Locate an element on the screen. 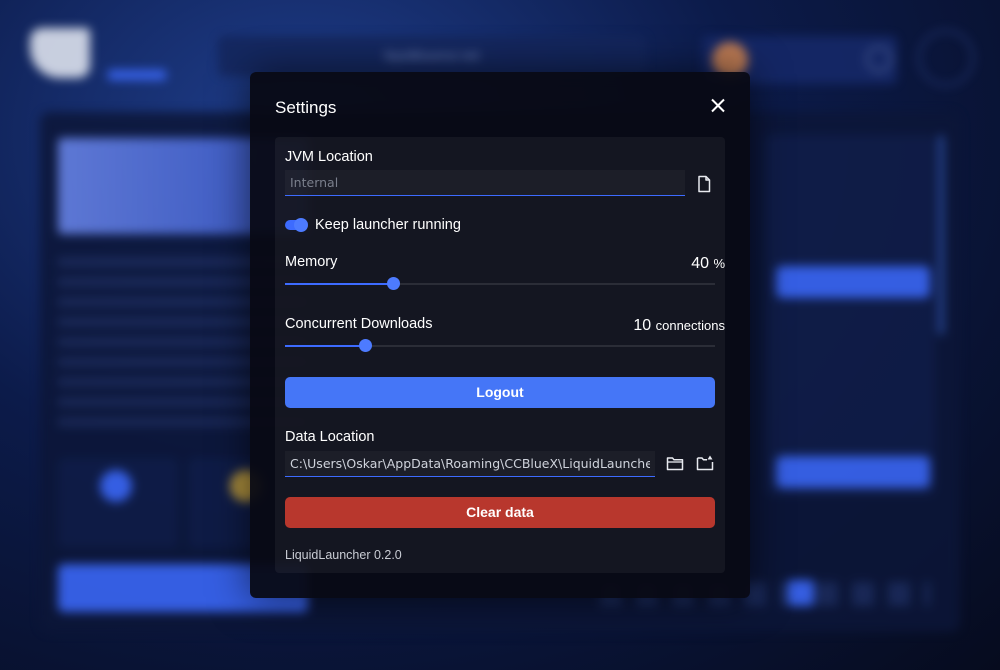 Image resolution: width=1000 pixels, height=670 pixels. background-scrollbar is located at coordinates (941, 235).